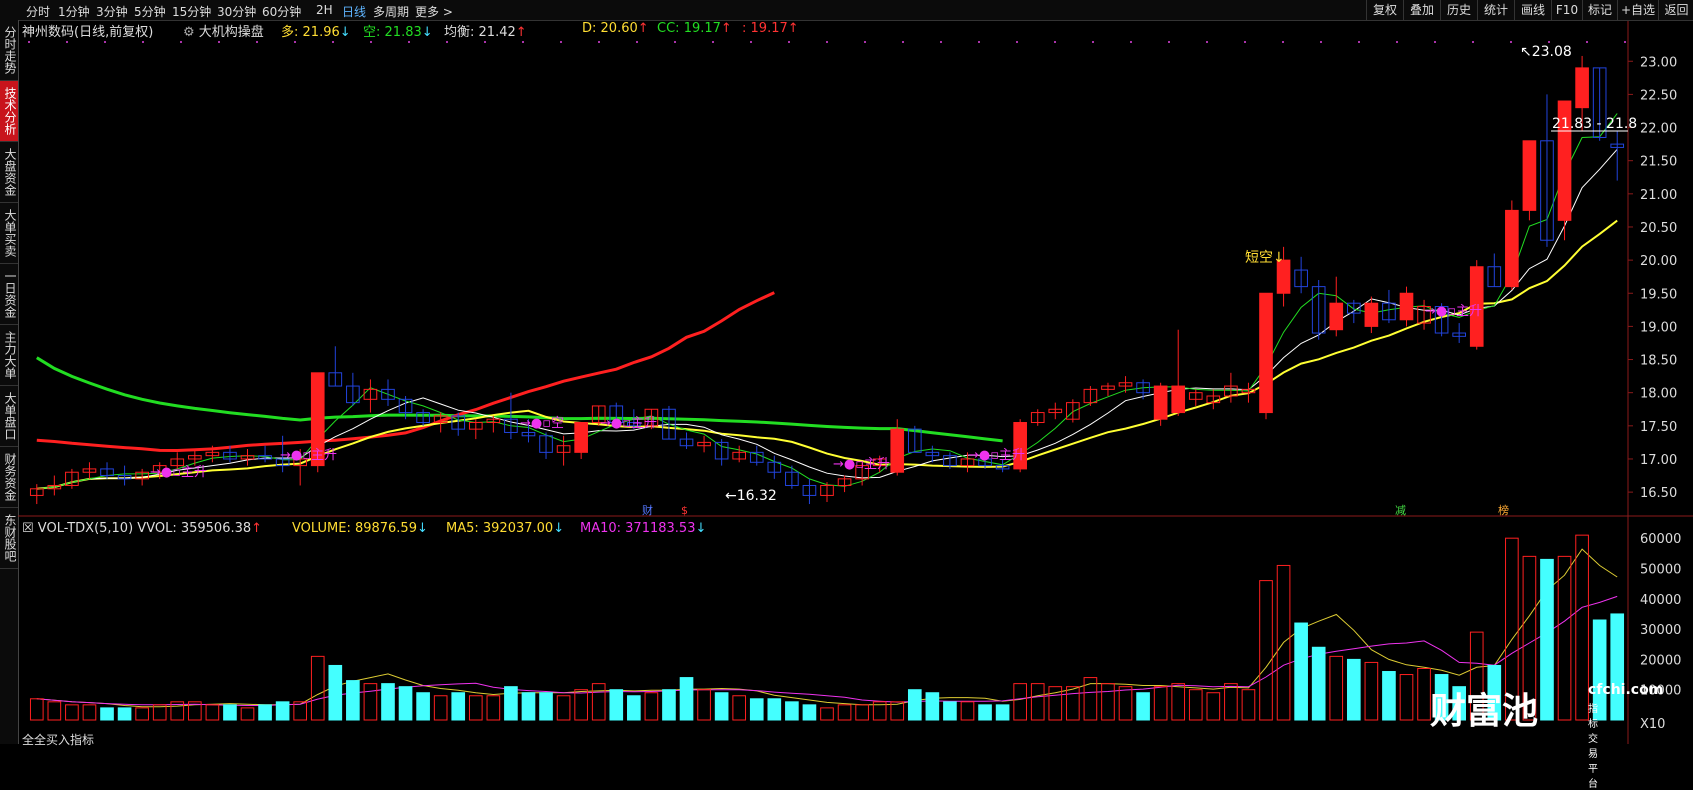 This screenshot has height=790, width=1693. What do you see at coordinates (324, 10) in the screenshot?
I see `period-tab-2h: 2H` at bounding box center [324, 10].